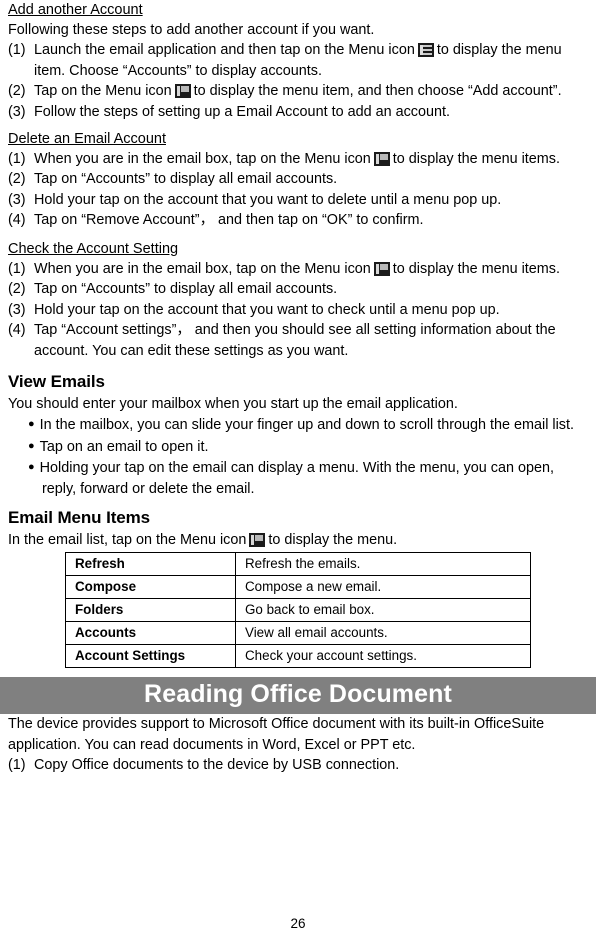  I want to click on step-text-before-icon: Tap on the Menu icon, so click(103, 91).